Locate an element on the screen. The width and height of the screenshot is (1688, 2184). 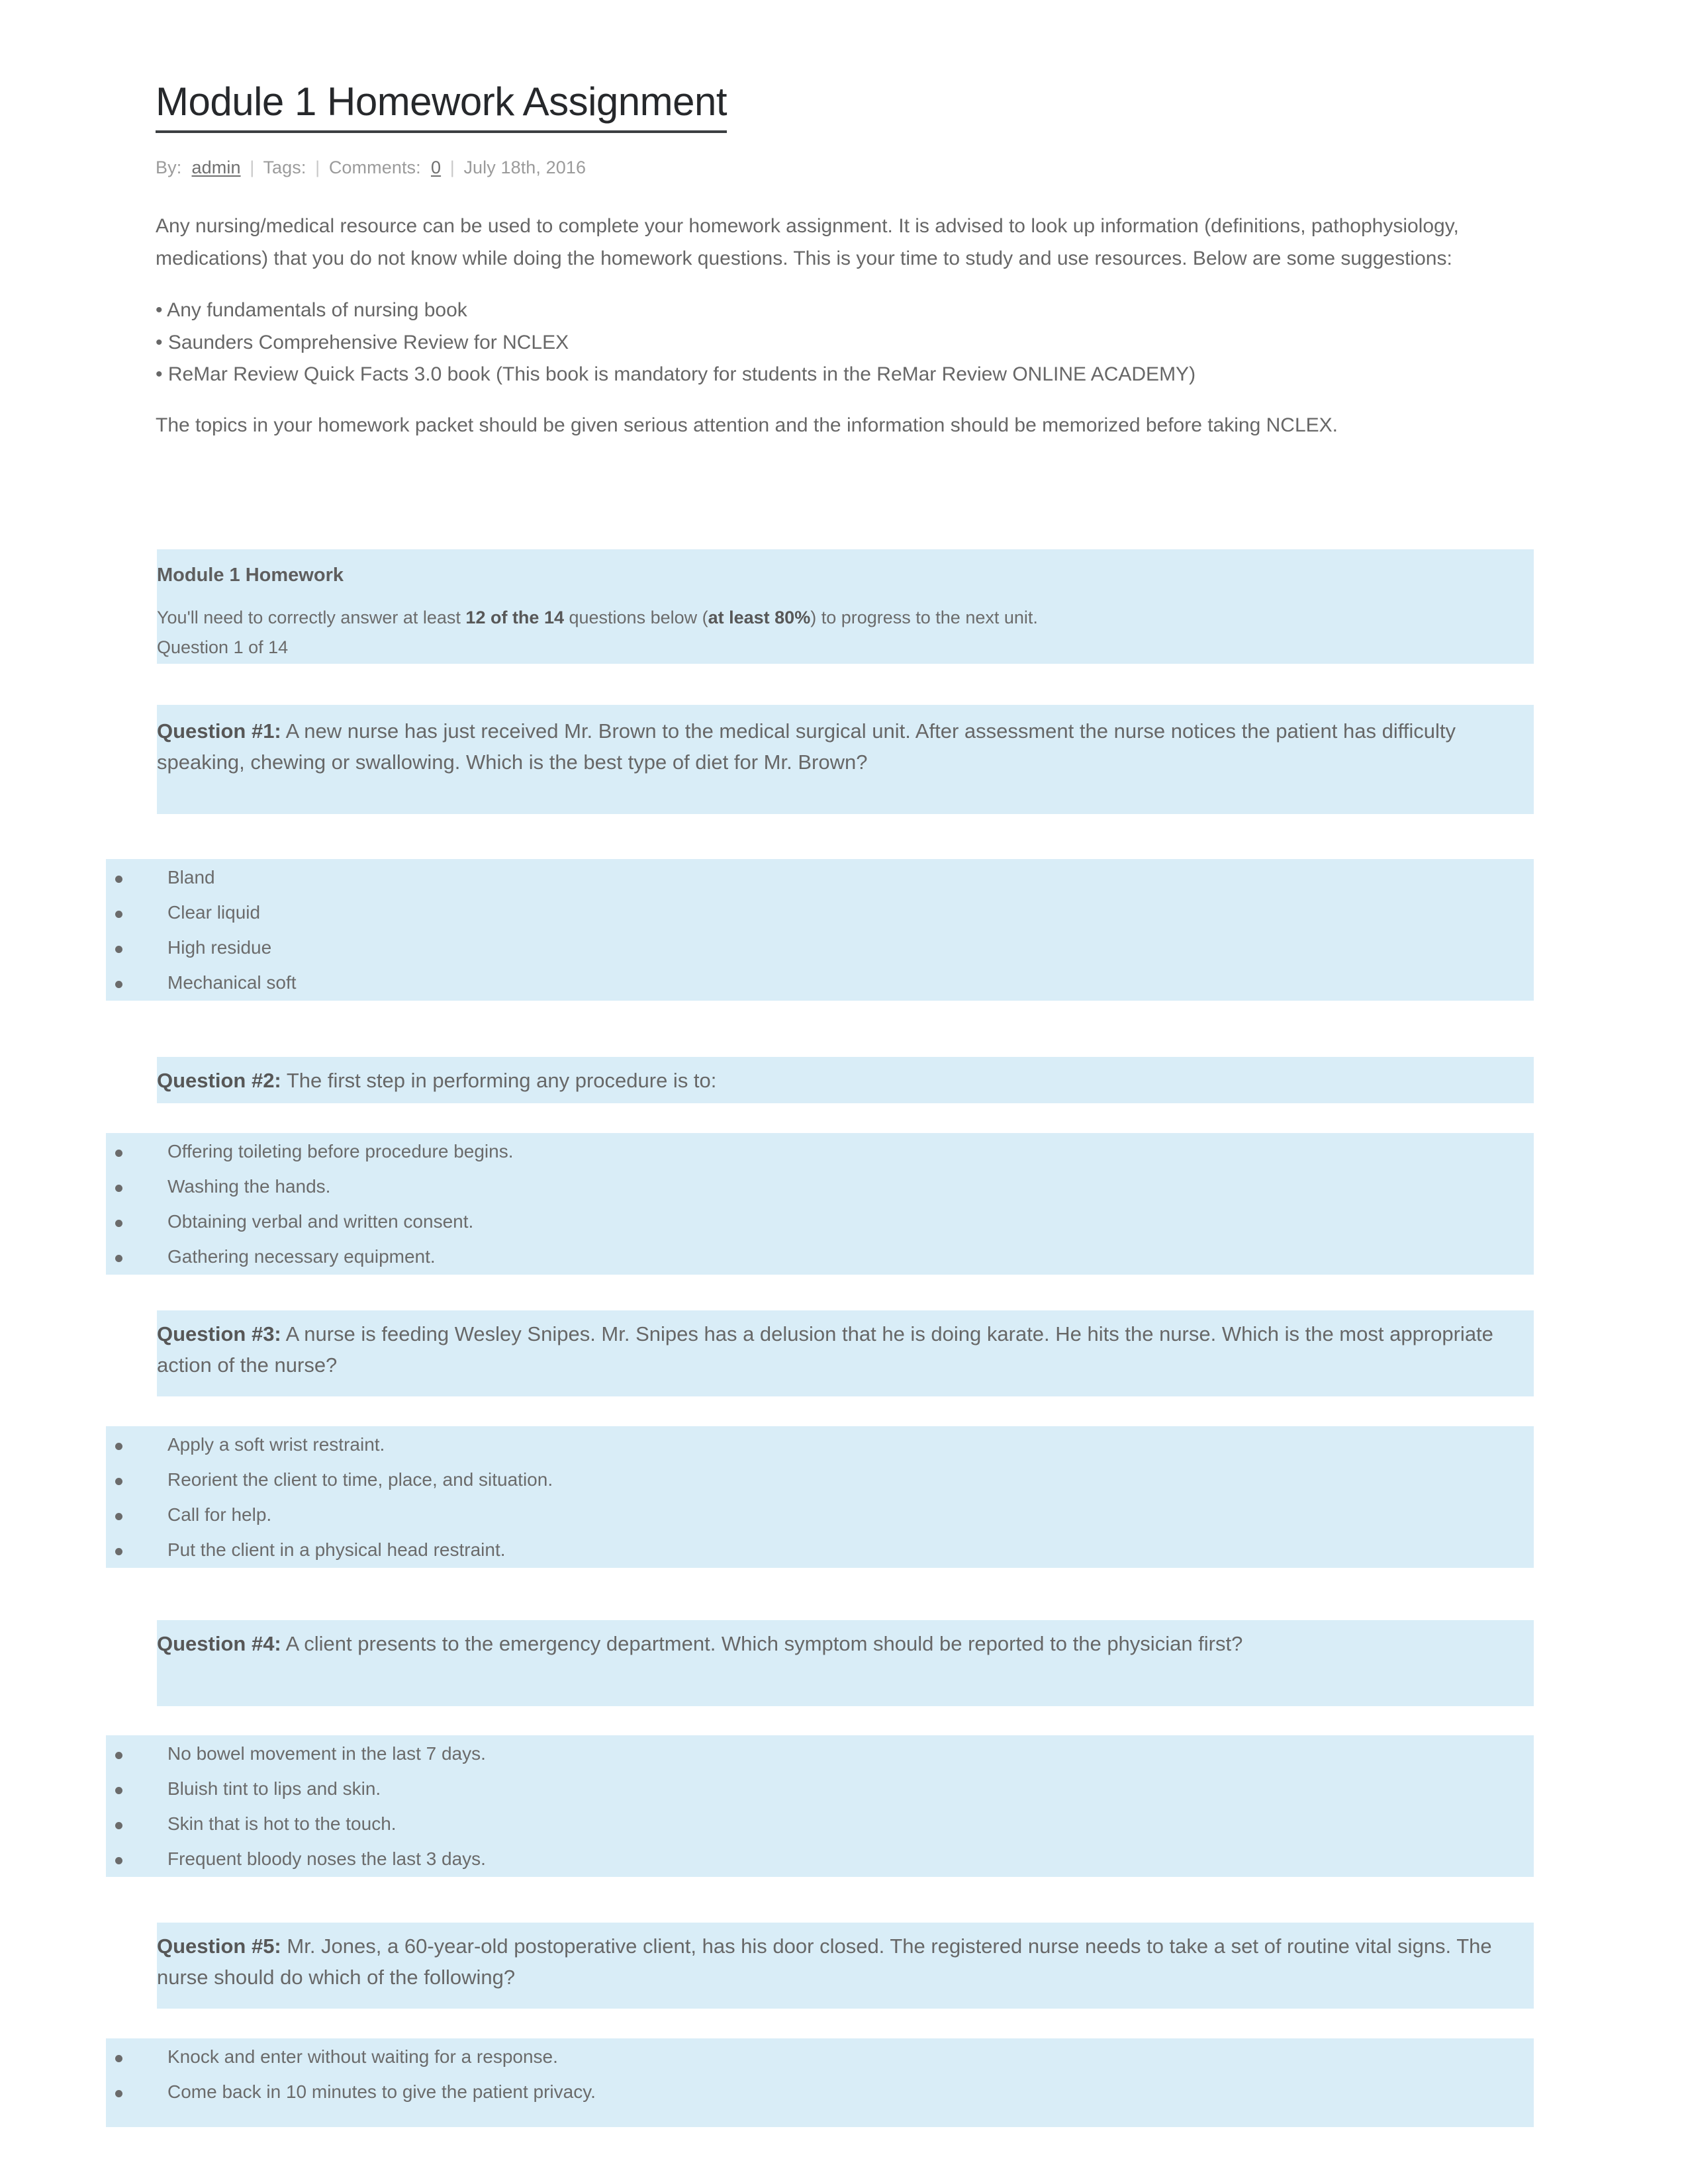
homework-box-heading: Module 1 Homework is located at coordinates (250, 575).